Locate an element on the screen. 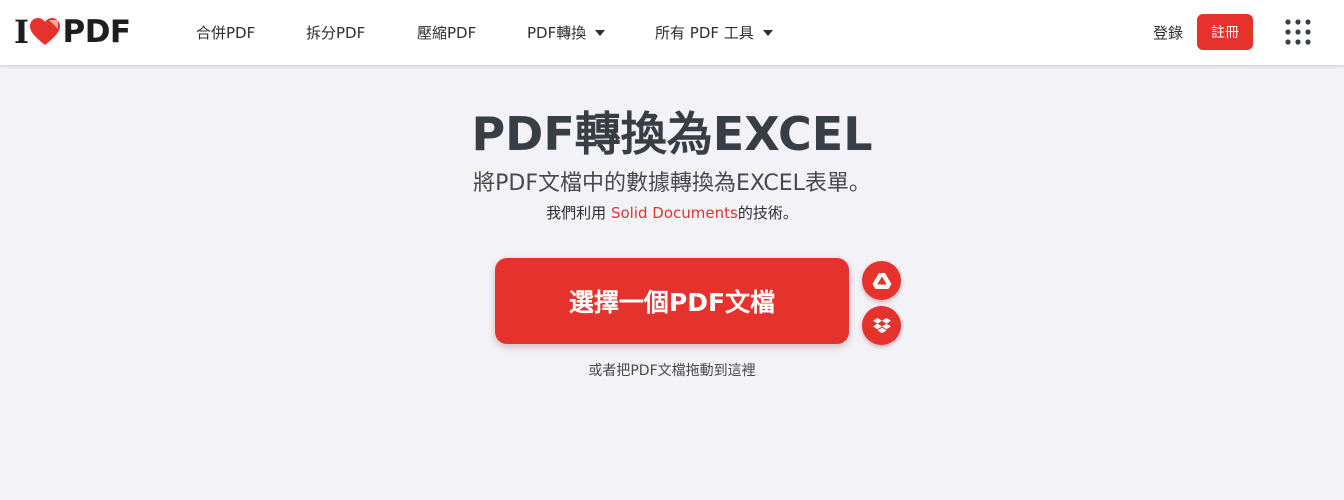  logo-prefix: I is located at coordinates (21, 32).